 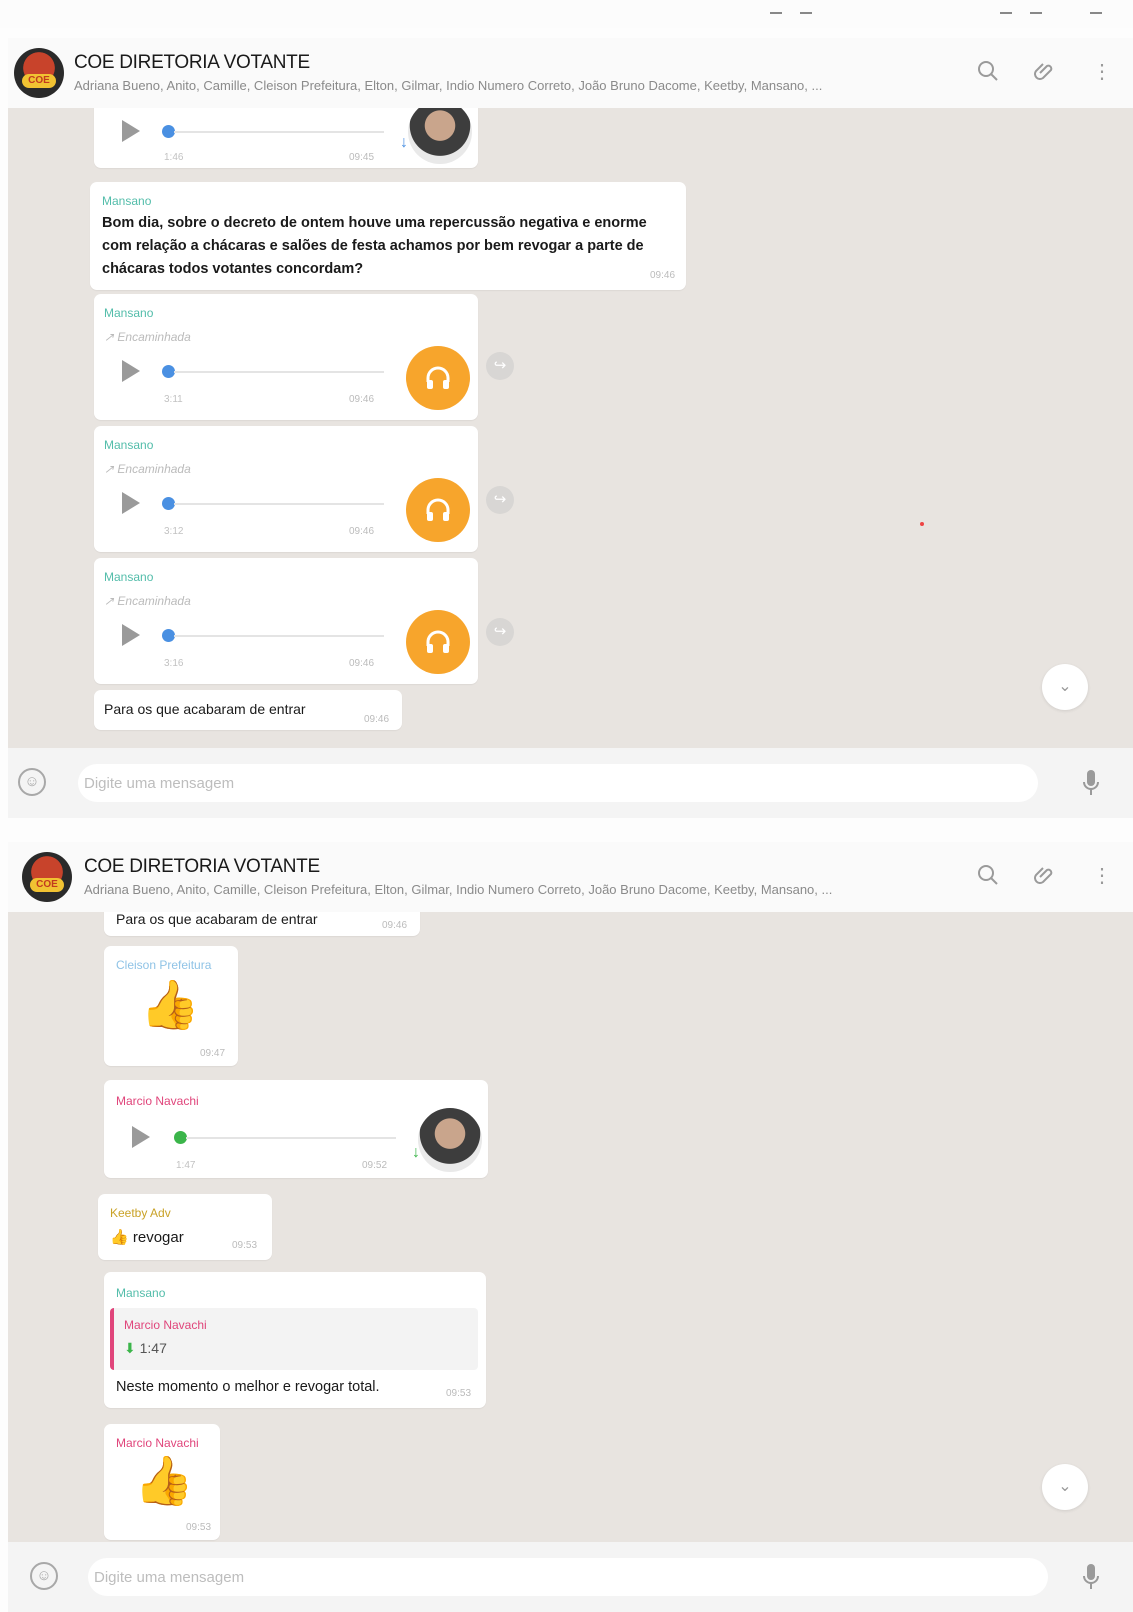 What do you see at coordinates (164, 965) in the screenshot?
I see `message-sender: Cleison Prefeitura` at bounding box center [164, 965].